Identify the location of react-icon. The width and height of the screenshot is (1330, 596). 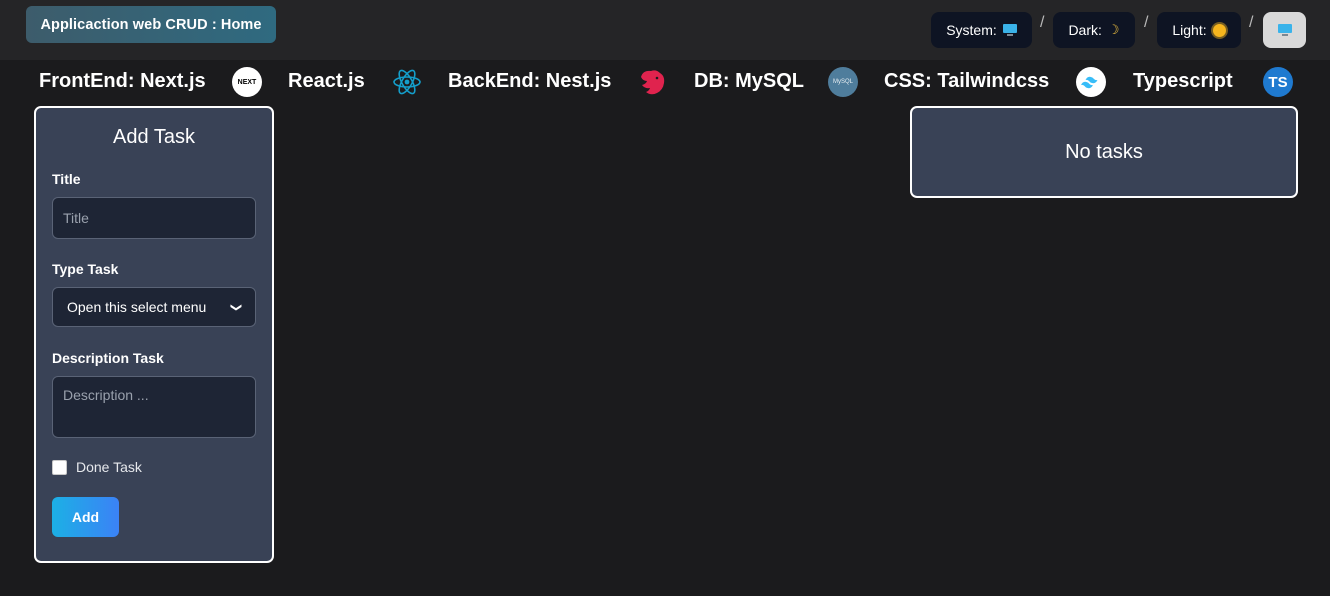
(407, 82).